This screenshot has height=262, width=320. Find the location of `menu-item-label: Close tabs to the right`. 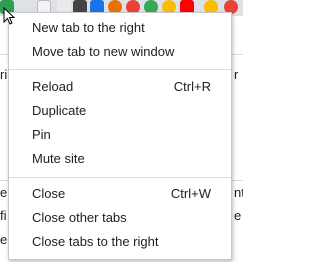

menu-item-label: Close tabs to the right is located at coordinates (95, 241).